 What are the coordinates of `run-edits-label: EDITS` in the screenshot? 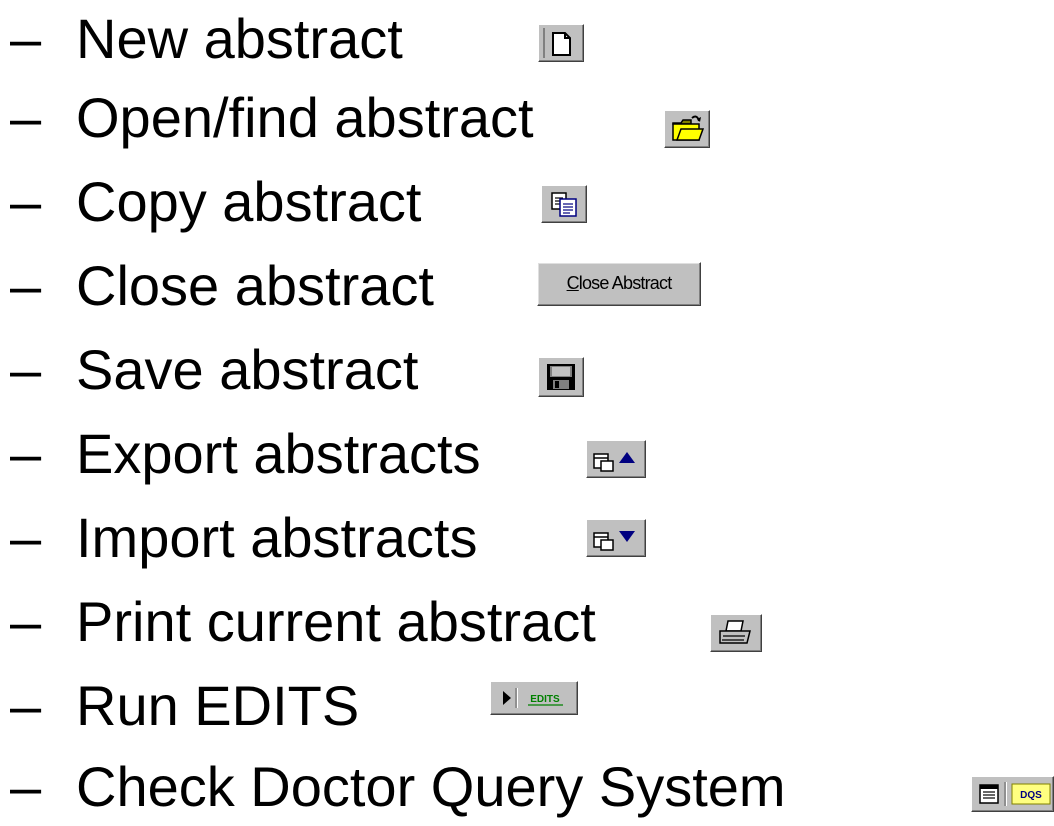 It's located at (545, 699).